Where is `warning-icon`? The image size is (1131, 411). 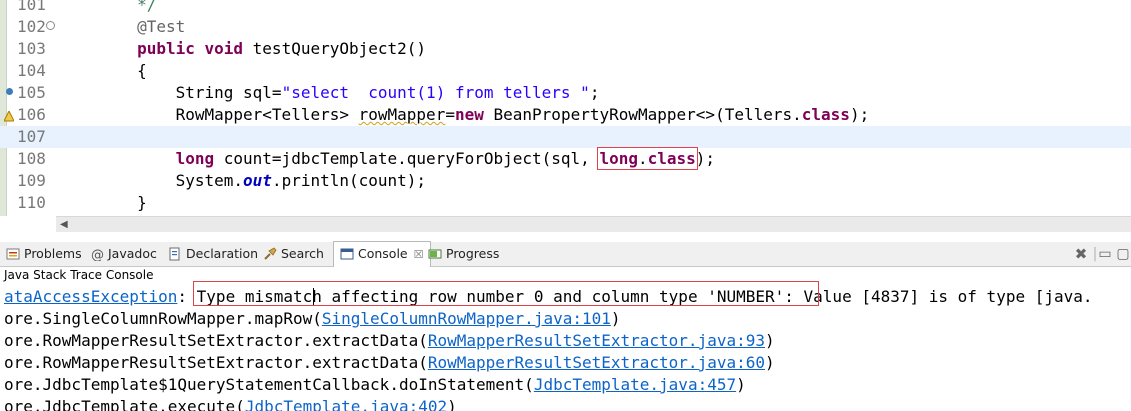 warning-icon is located at coordinates (9, 115).